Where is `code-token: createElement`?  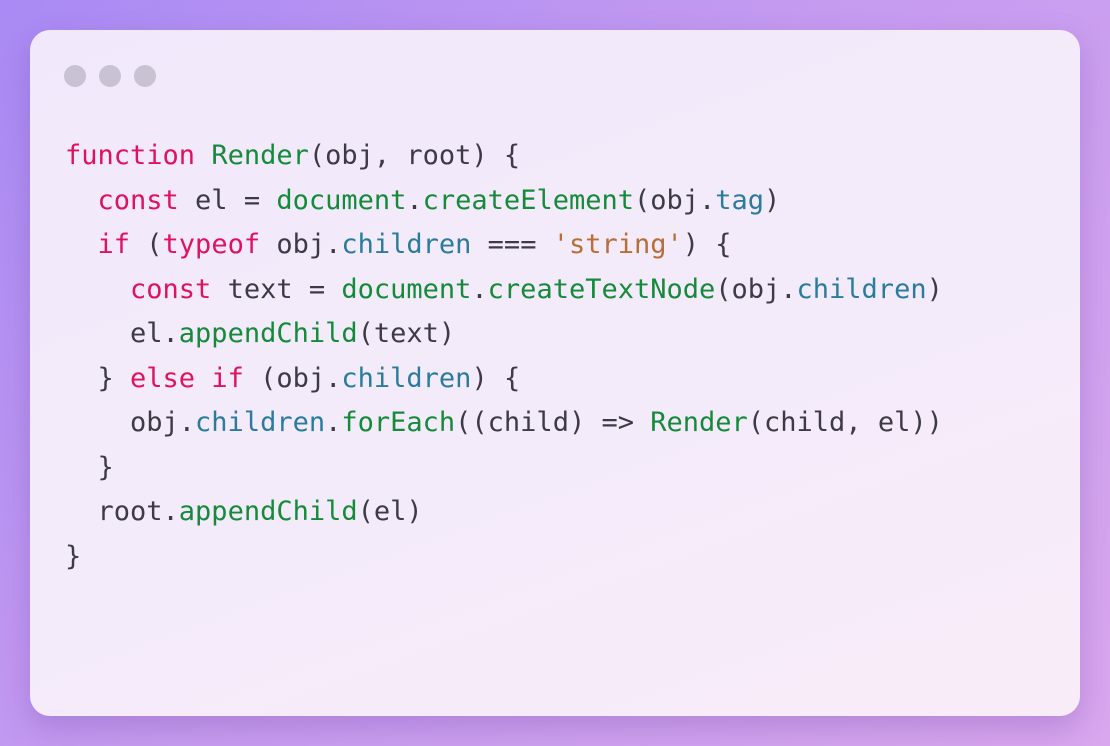 code-token: createElement is located at coordinates (528, 200).